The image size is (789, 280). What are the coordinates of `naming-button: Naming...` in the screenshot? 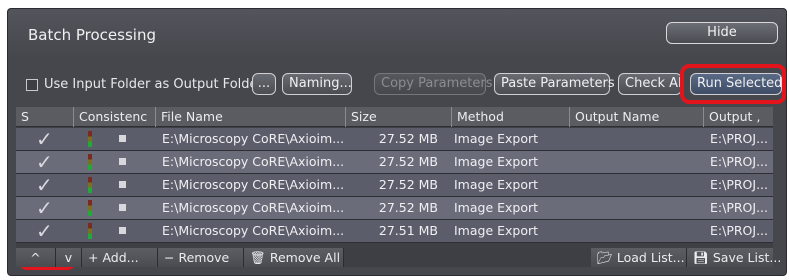 It's located at (317, 84).